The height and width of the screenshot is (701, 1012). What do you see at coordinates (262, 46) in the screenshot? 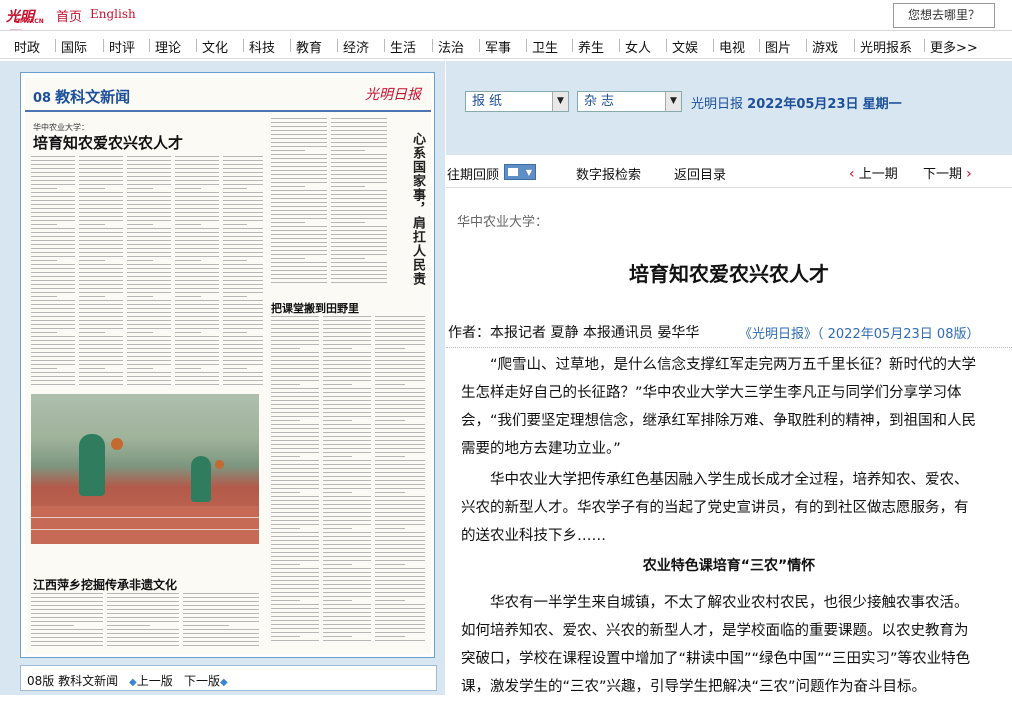
I see `nav-item: 科技` at bounding box center [262, 46].